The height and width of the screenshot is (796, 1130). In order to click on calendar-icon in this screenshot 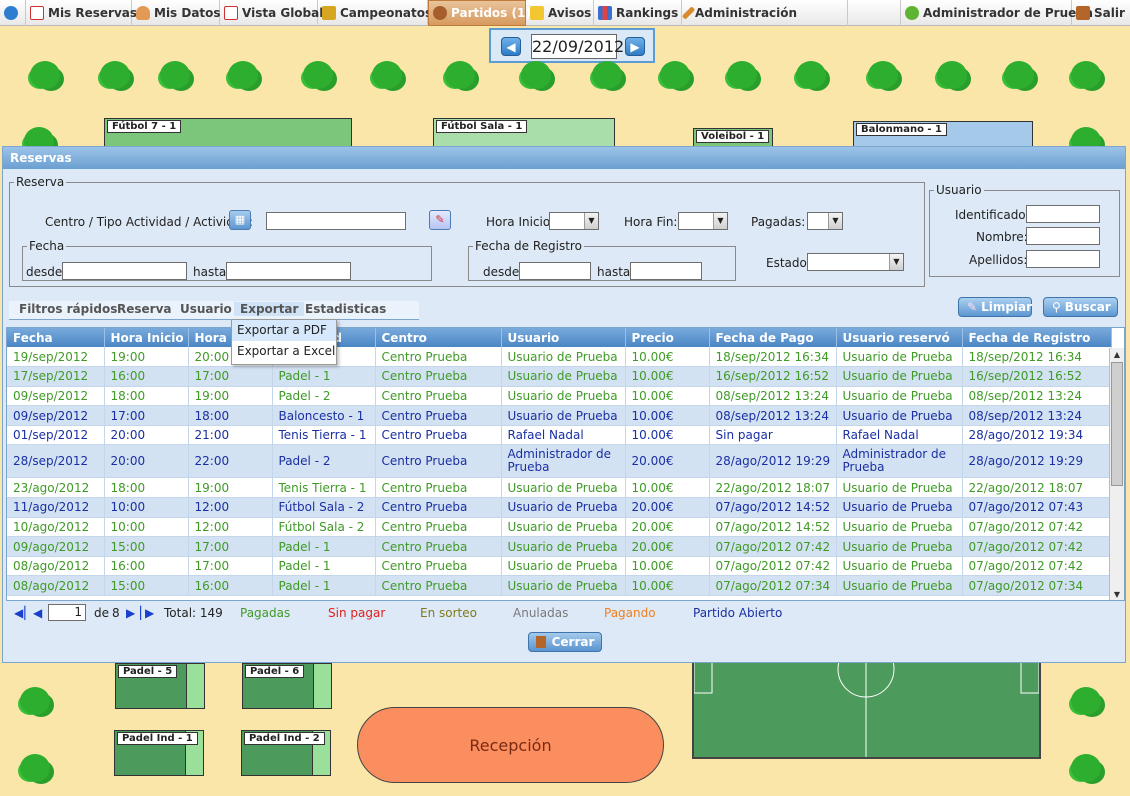, I will do `click(231, 13)`.